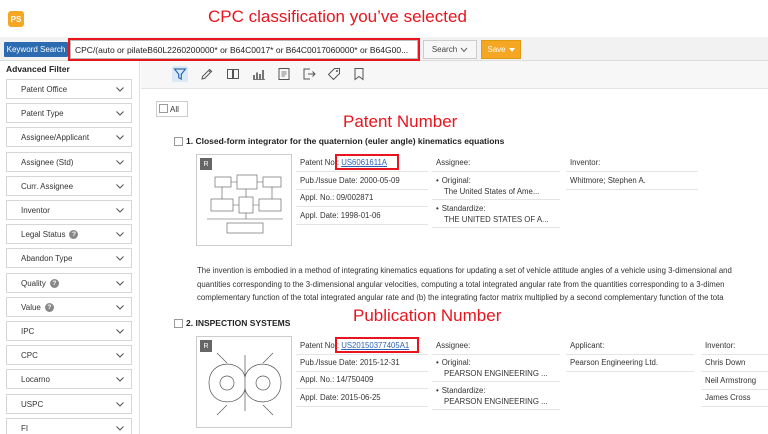  Describe the element at coordinates (511, 49) in the screenshot. I see `caret-down-icon` at that location.